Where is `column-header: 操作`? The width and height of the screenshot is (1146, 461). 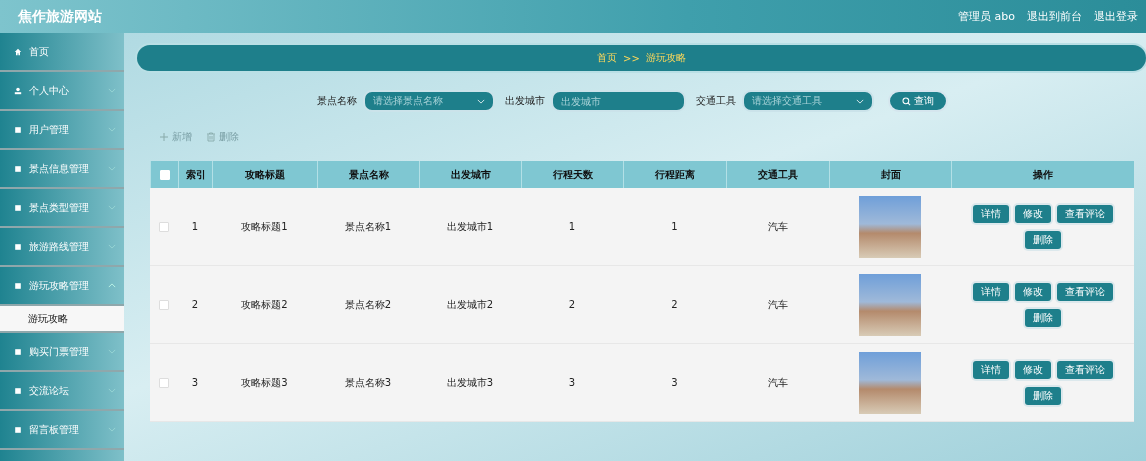 column-header: 操作 is located at coordinates (1042, 174).